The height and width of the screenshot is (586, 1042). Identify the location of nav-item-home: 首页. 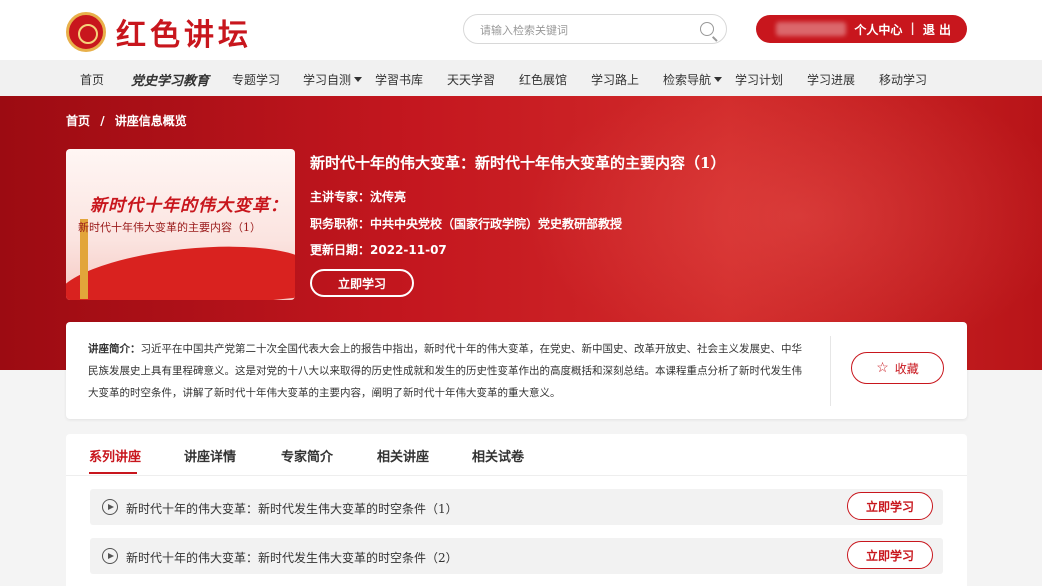
(92, 79).